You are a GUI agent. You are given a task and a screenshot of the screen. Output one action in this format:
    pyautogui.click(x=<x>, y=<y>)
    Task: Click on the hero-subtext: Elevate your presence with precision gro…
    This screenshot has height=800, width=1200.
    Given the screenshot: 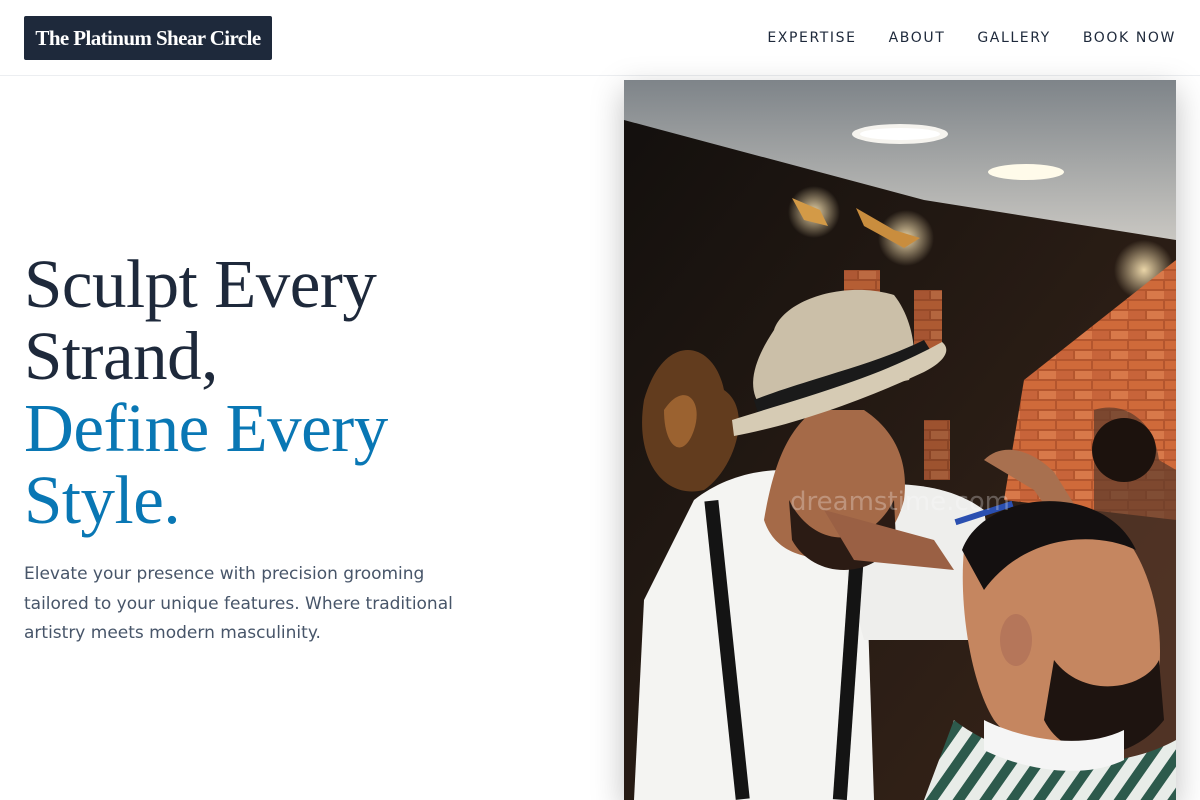 What is the action you would take?
    pyautogui.click(x=238, y=603)
    